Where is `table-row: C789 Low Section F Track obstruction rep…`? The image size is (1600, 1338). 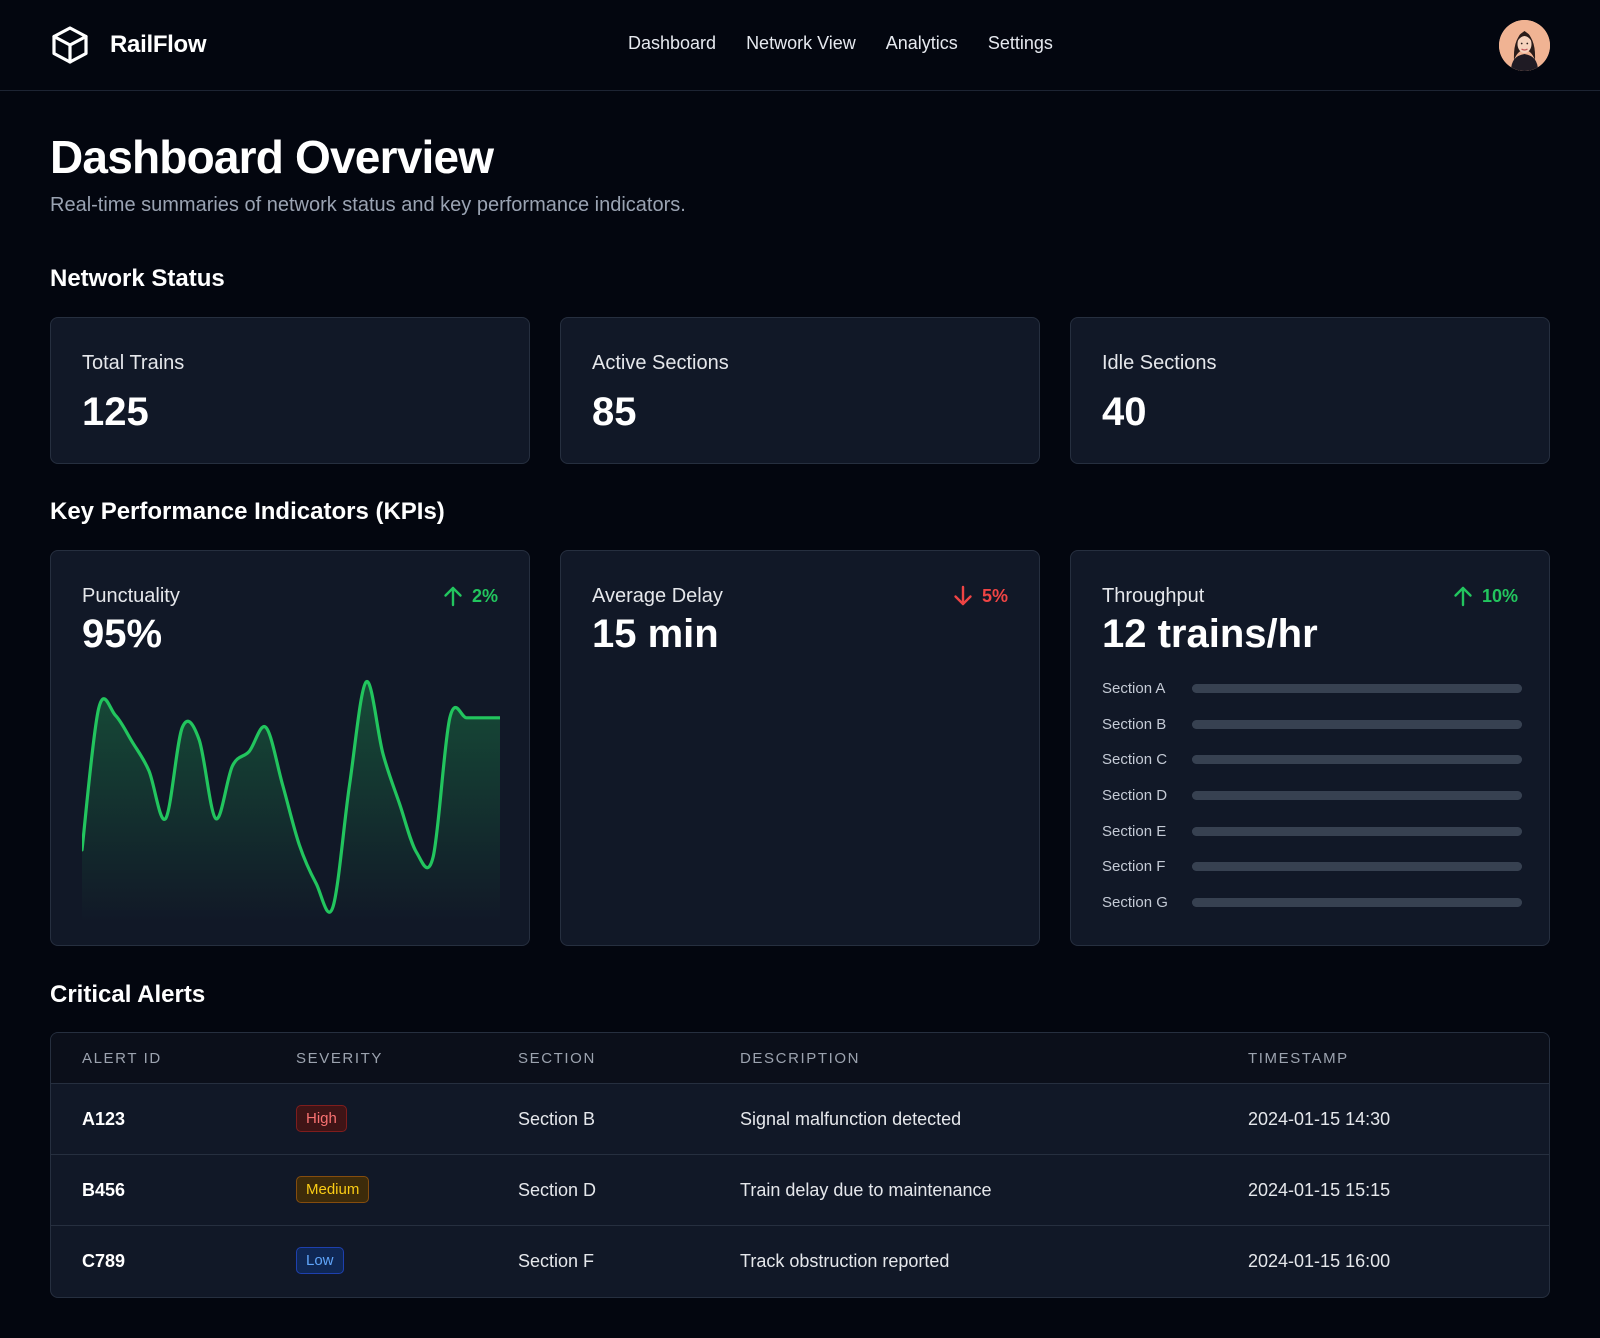 table-row: C789 Low Section F Track obstruction rep… is located at coordinates (800, 1261).